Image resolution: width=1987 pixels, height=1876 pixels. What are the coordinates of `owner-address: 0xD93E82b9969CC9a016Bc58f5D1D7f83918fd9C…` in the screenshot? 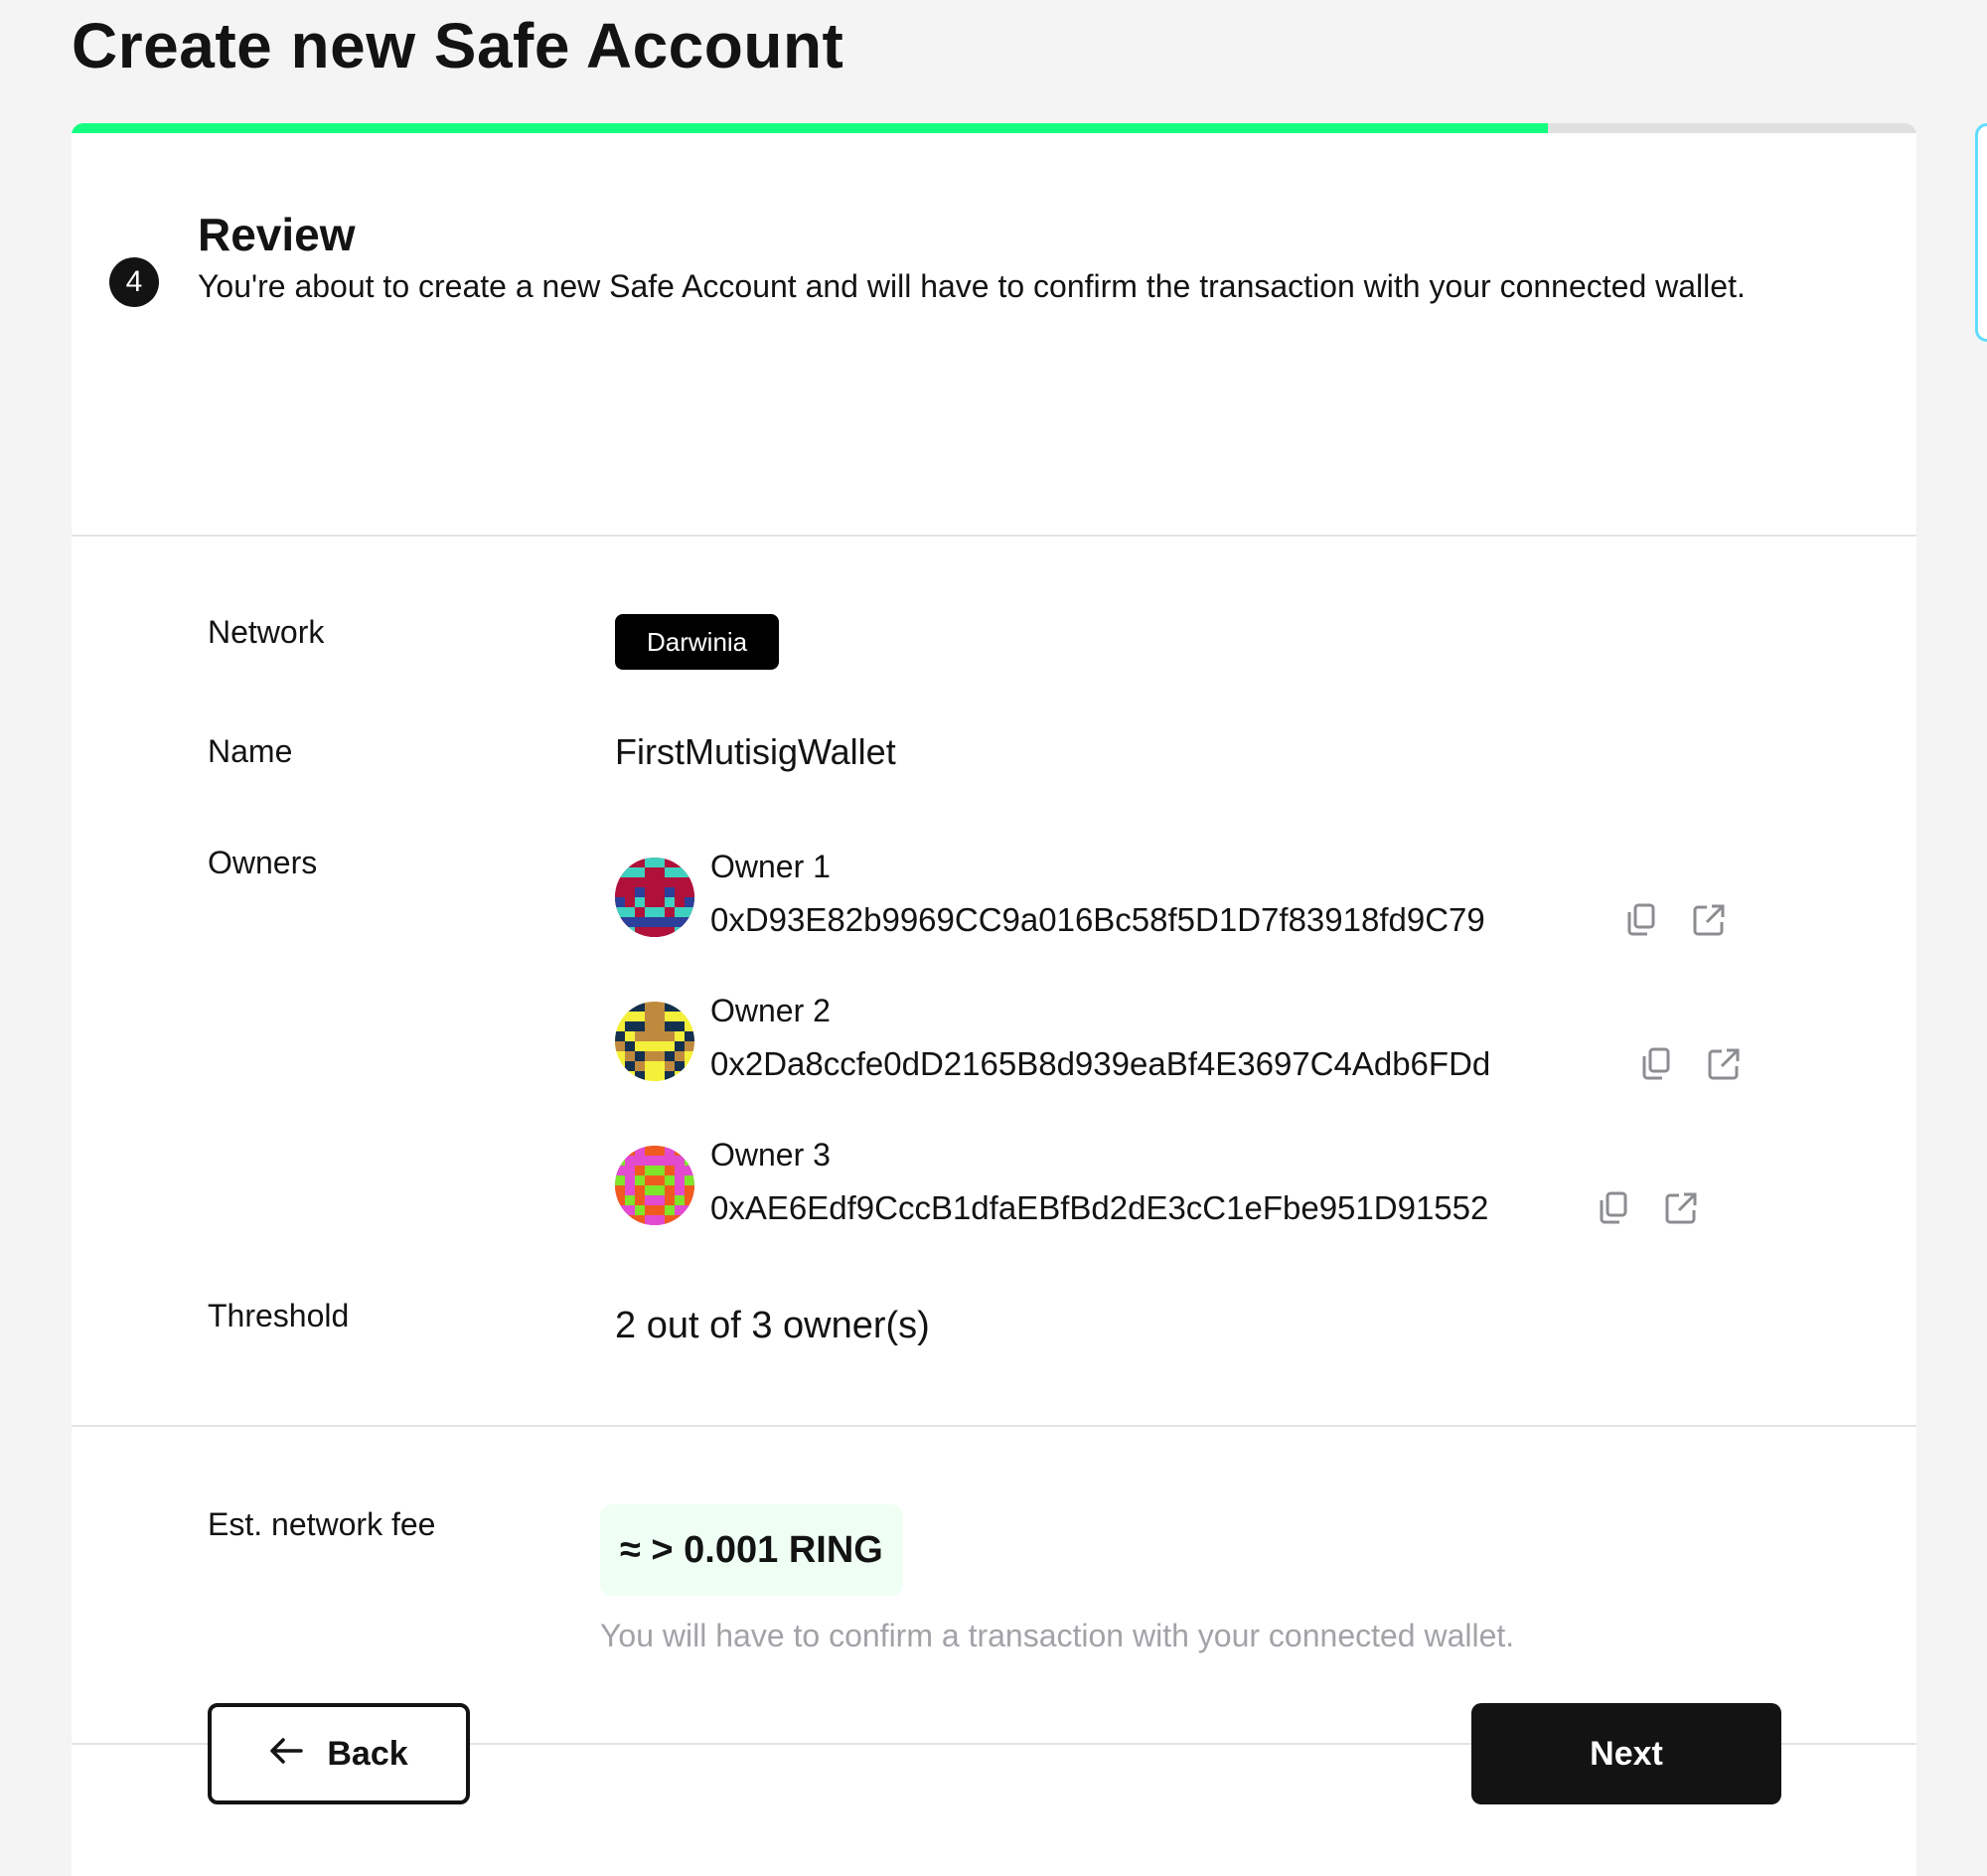 It's located at (1097, 919).